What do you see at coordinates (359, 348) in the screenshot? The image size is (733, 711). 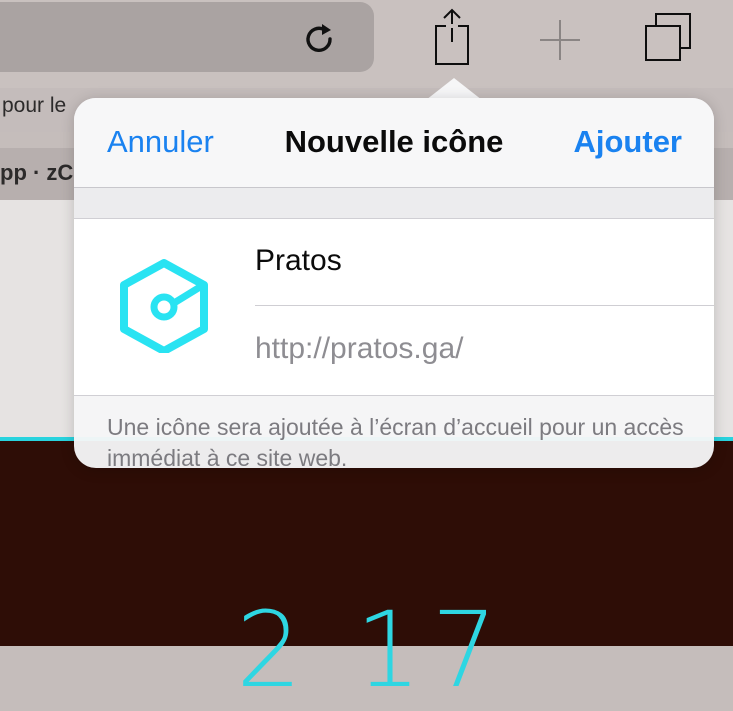 I see `site-url: http://pratos.ga/` at bounding box center [359, 348].